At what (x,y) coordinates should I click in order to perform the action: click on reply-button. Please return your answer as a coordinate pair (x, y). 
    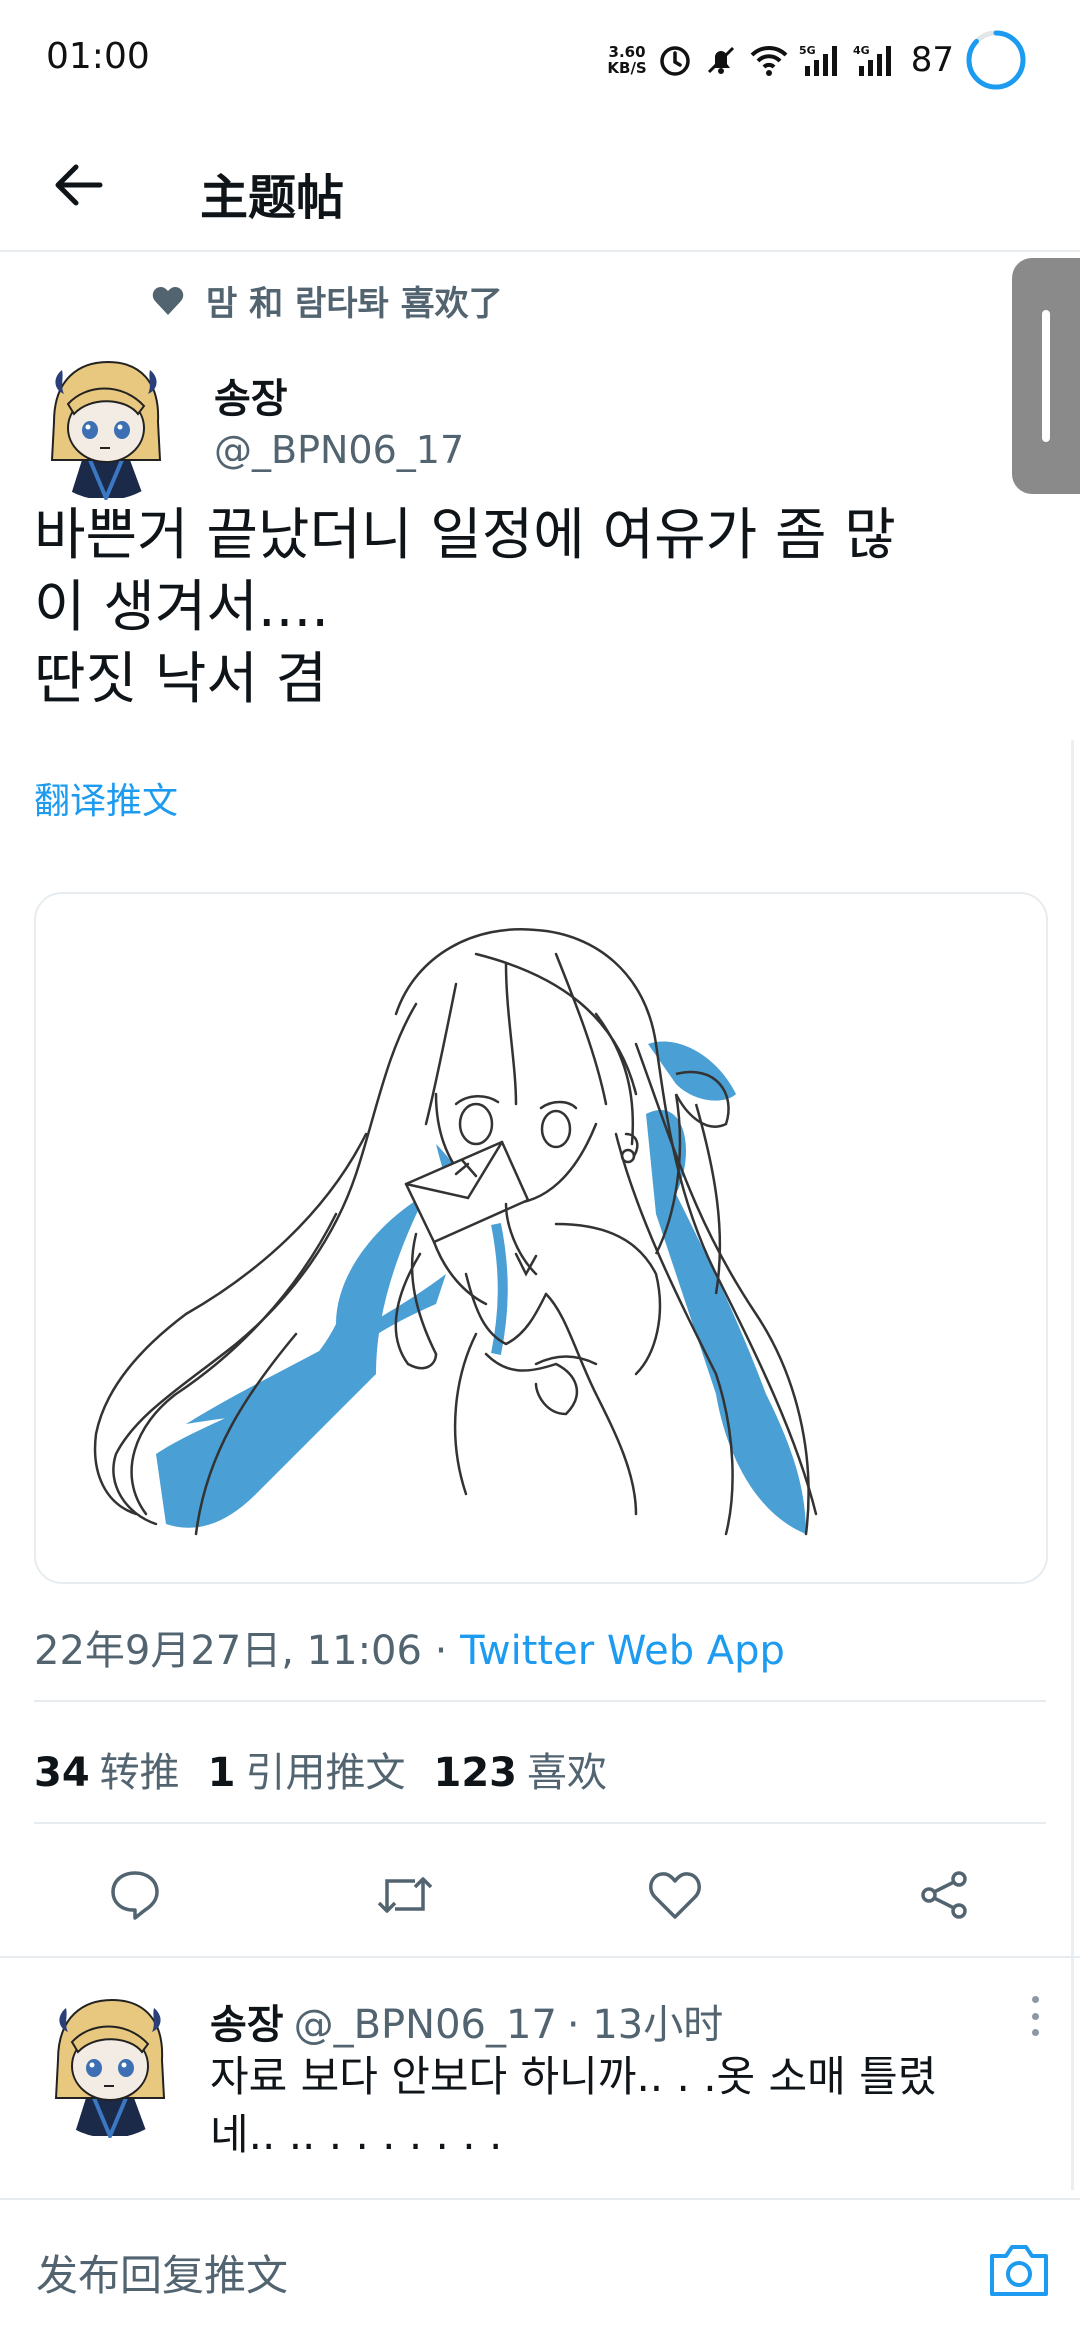
    Looking at the image, I should click on (135, 1895).